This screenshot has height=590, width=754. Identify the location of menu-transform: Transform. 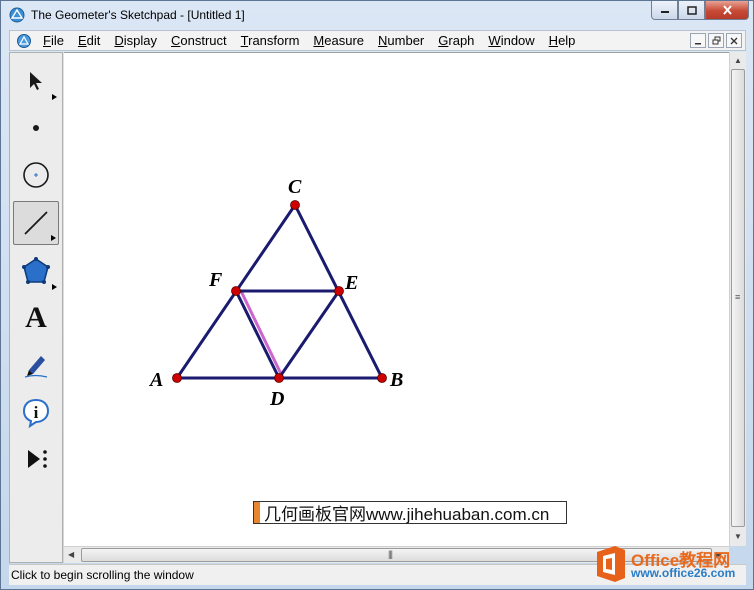
(270, 40).